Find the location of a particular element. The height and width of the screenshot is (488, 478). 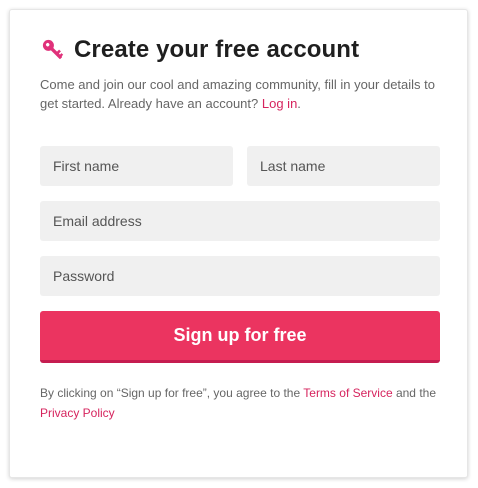

terms-of-service-link: Terms of Service is located at coordinates (347, 393).